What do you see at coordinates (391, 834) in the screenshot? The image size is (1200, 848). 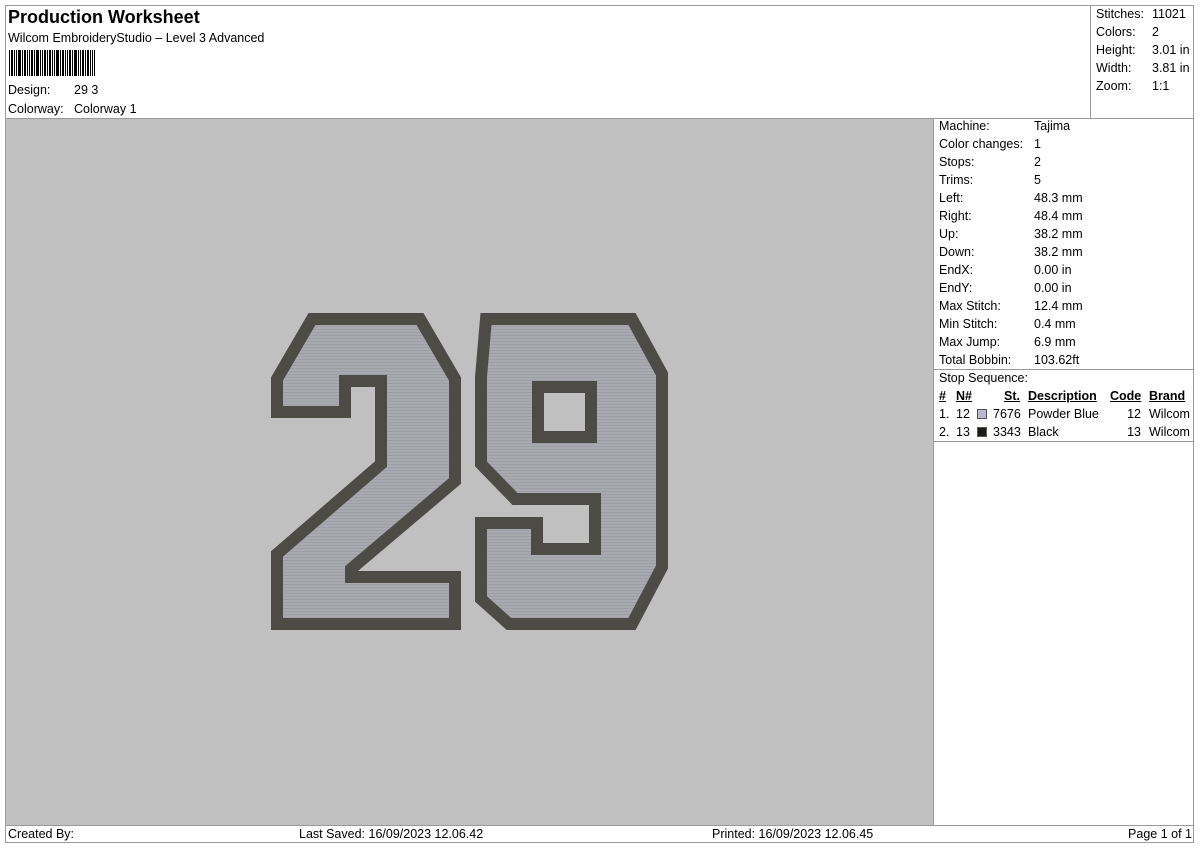 I see `last-saved: Last Saved: 16/09/2023 12.06.42` at bounding box center [391, 834].